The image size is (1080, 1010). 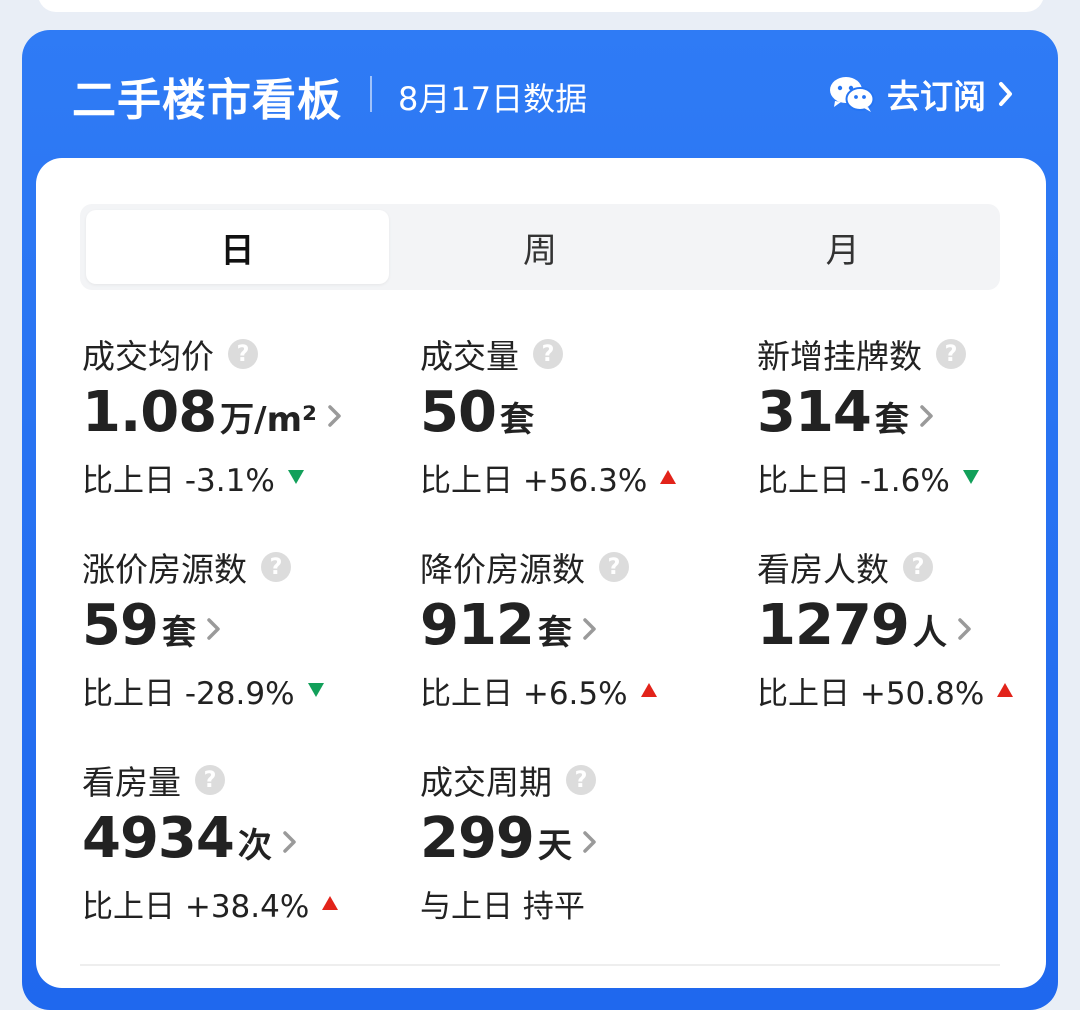 I want to click on metric-value-link: 1279 人, so click(x=907, y=629).